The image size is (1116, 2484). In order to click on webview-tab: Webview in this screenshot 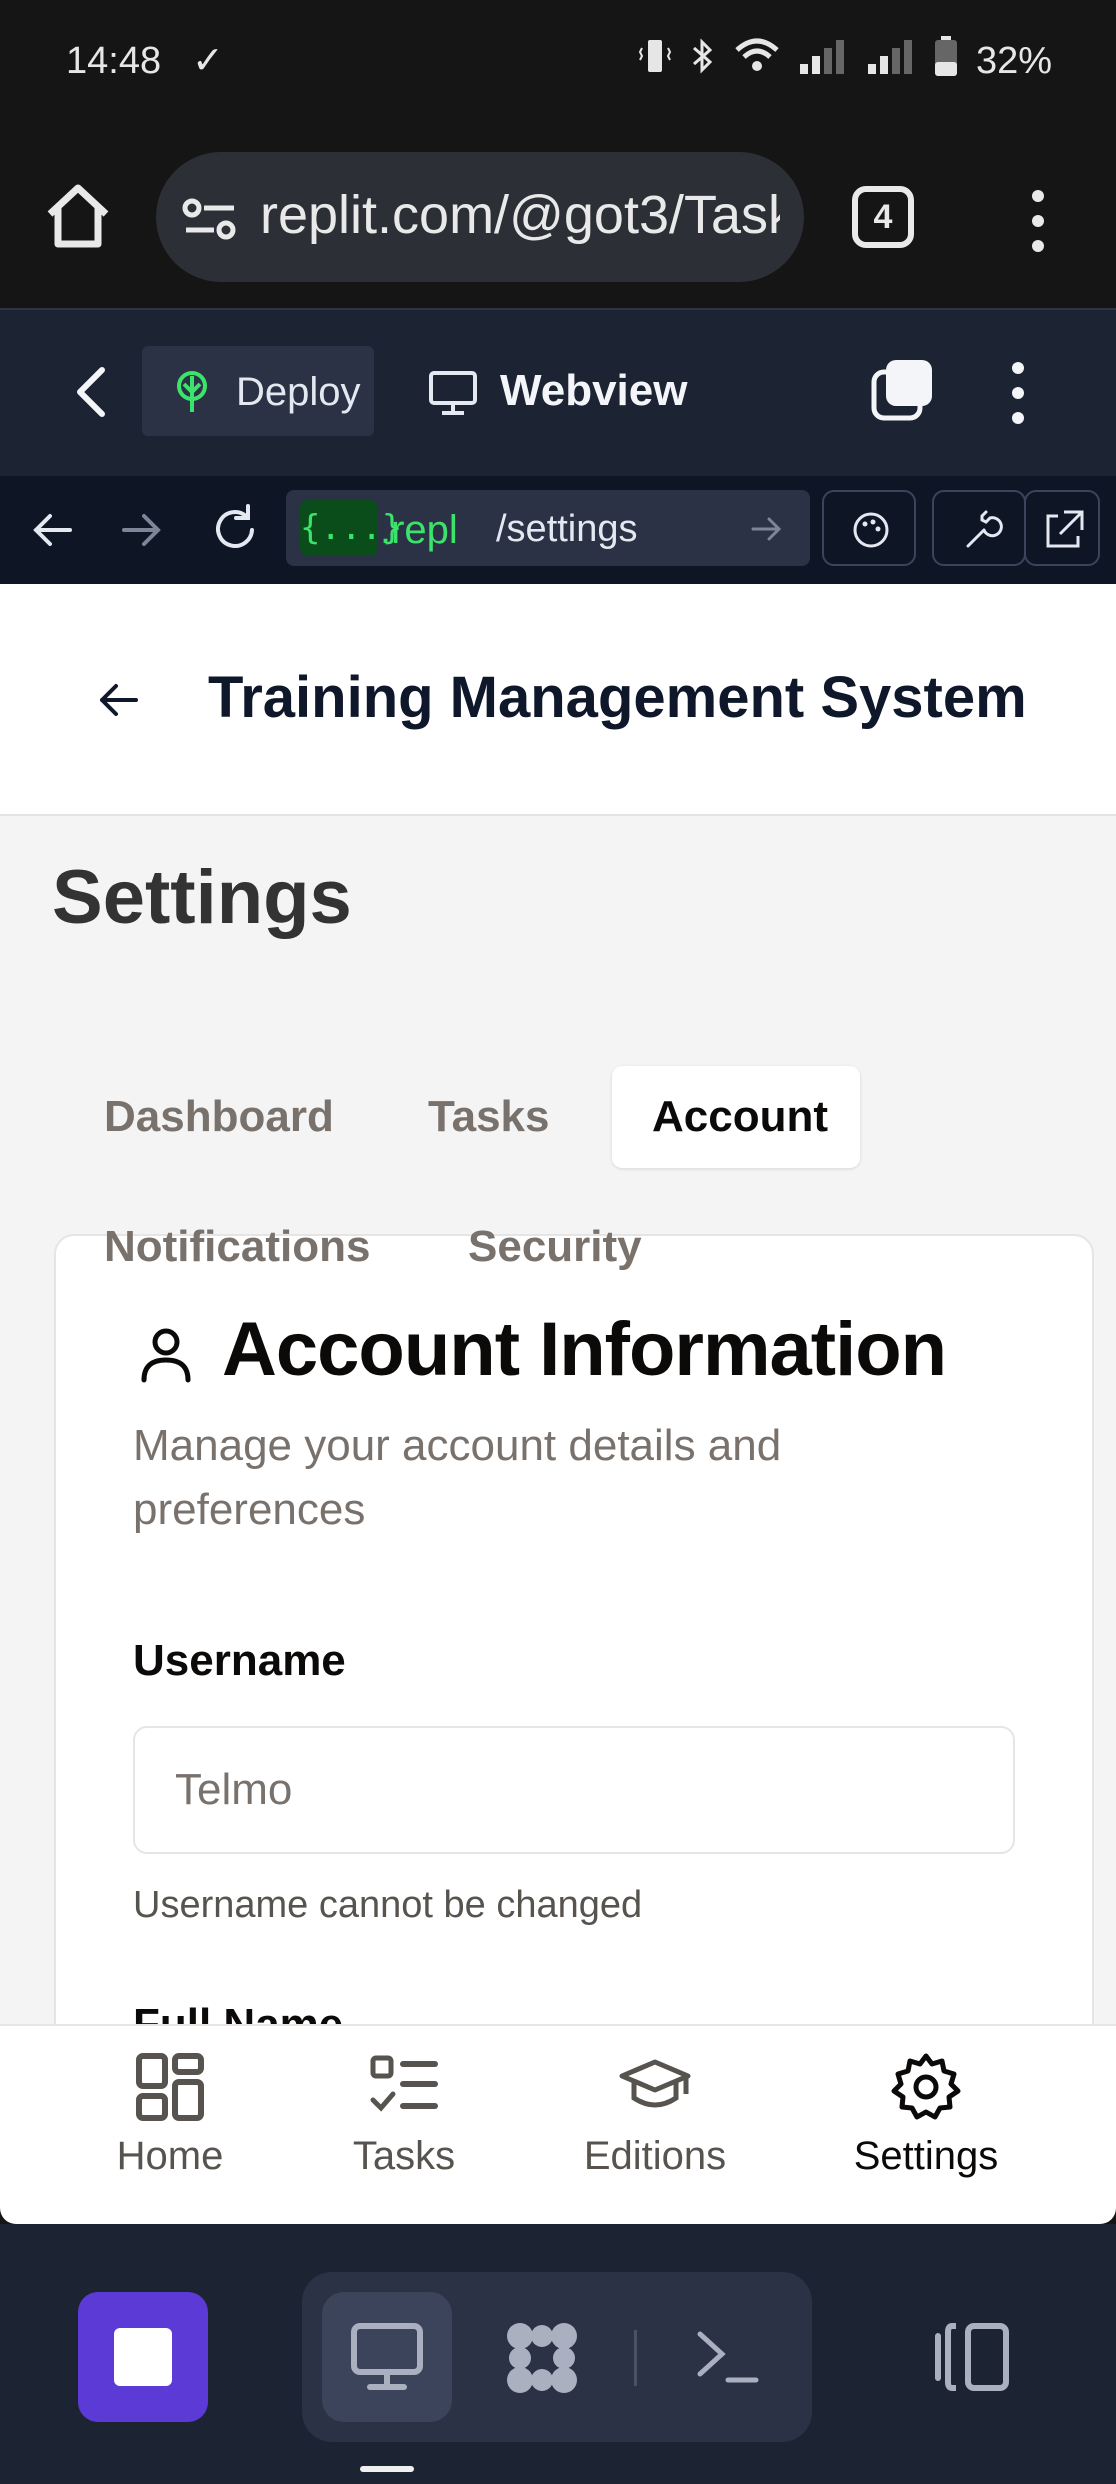, I will do `click(593, 391)`.